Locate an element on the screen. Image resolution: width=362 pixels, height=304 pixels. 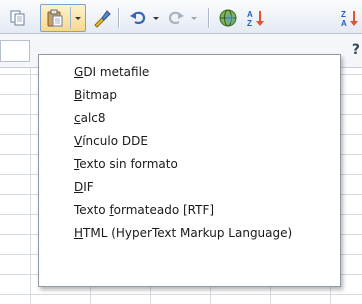
sort-descending-icon: Z A is located at coordinates (349, 19).